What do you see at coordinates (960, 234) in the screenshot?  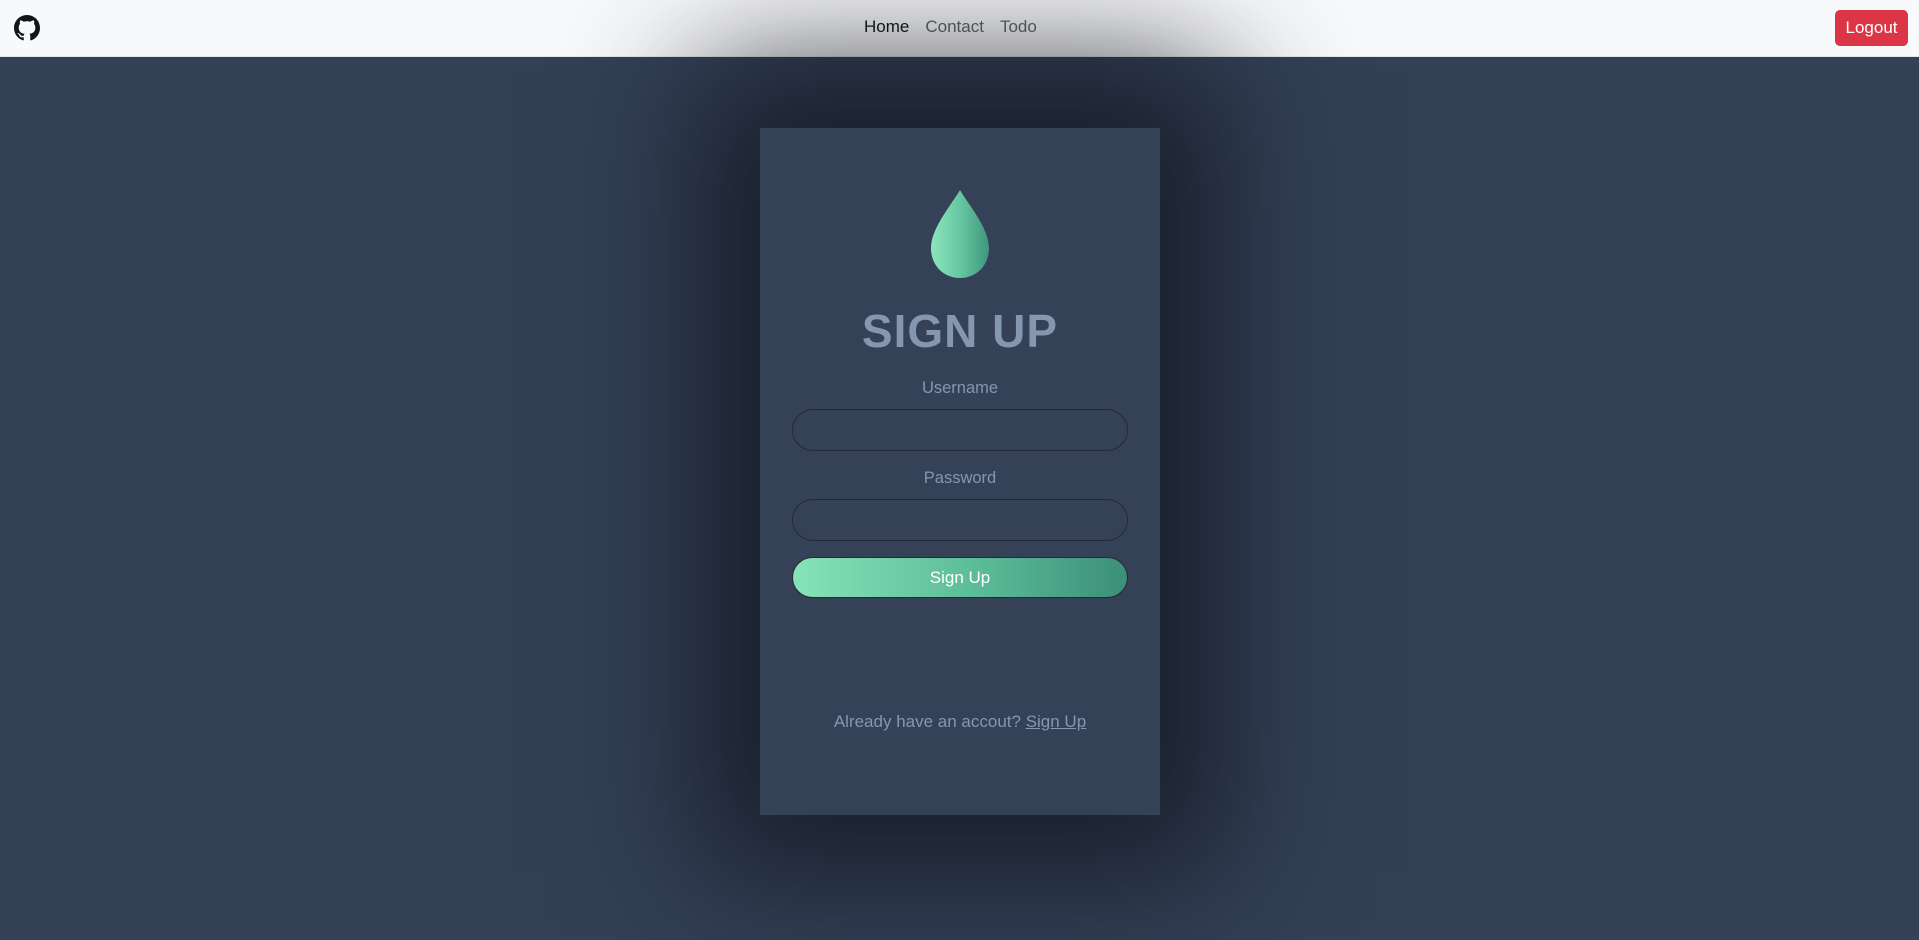 I see `water-drop-icon` at bounding box center [960, 234].